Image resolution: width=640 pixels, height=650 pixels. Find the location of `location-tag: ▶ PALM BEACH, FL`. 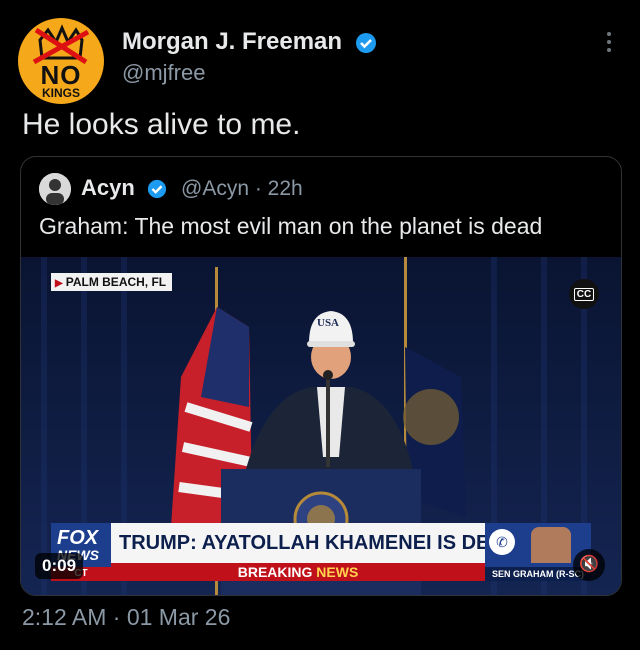

location-tag: ▶ PALM BEACH, FL is located at coordinates (112, 282).